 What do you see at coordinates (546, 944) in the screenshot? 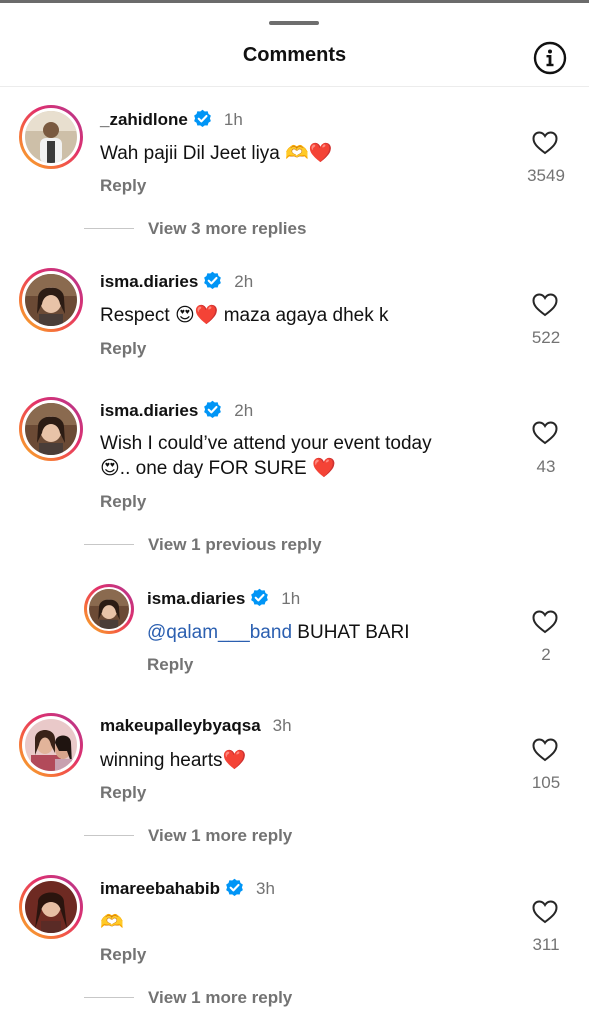
I see `like-count: 311` at bounding box center [546, 944].